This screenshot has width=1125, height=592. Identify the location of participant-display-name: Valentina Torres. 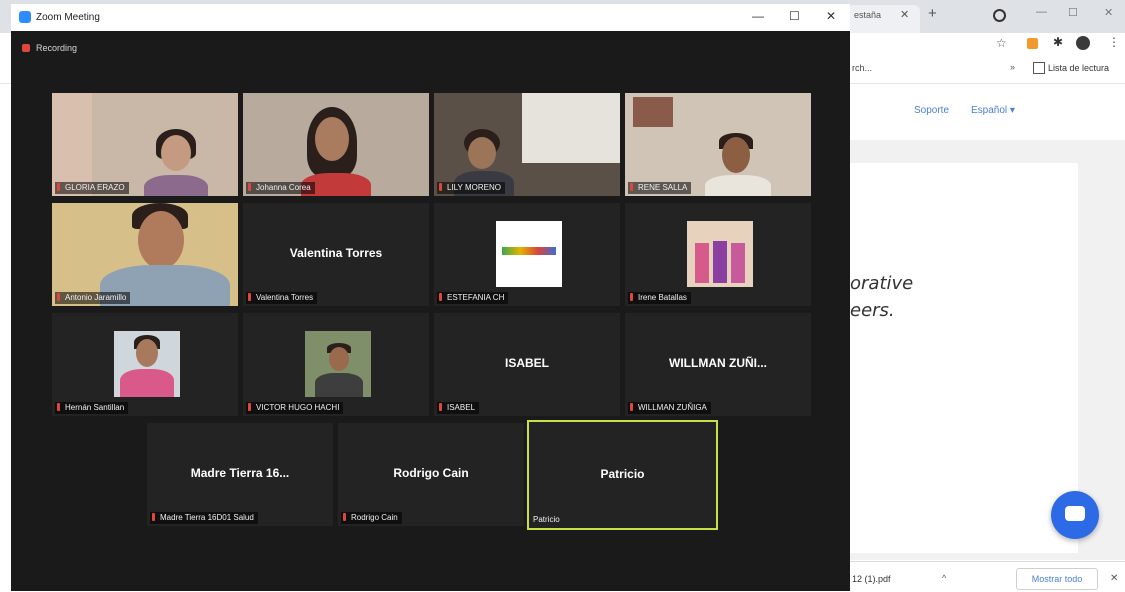
(336, 253).